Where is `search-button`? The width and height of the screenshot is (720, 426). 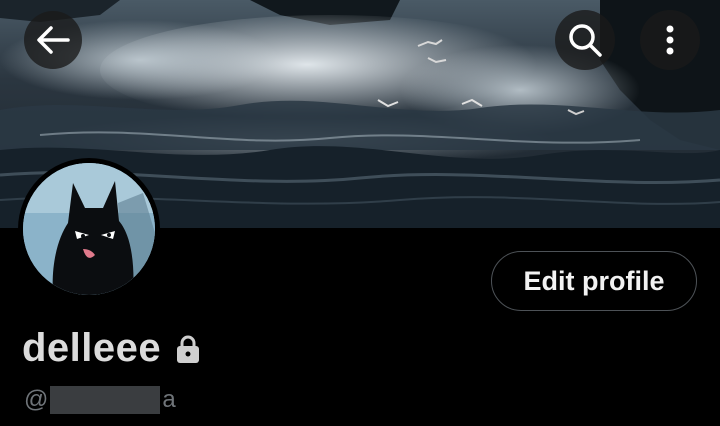 search-button is located at coordinates (585, 40).